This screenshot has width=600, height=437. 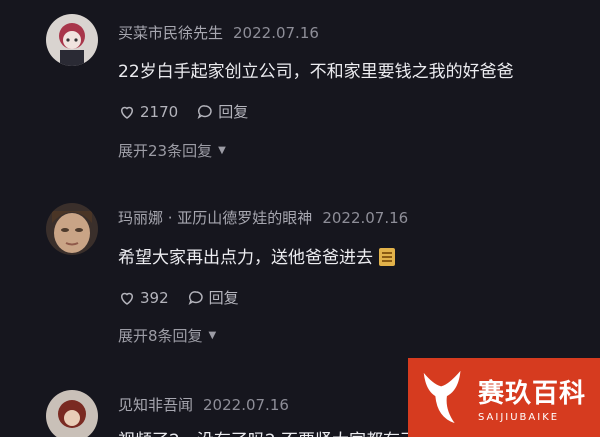 What do you see at coordinates (387, 257) in the screenshot?
I see `emoji-icon` at bounding box center [387, 257].